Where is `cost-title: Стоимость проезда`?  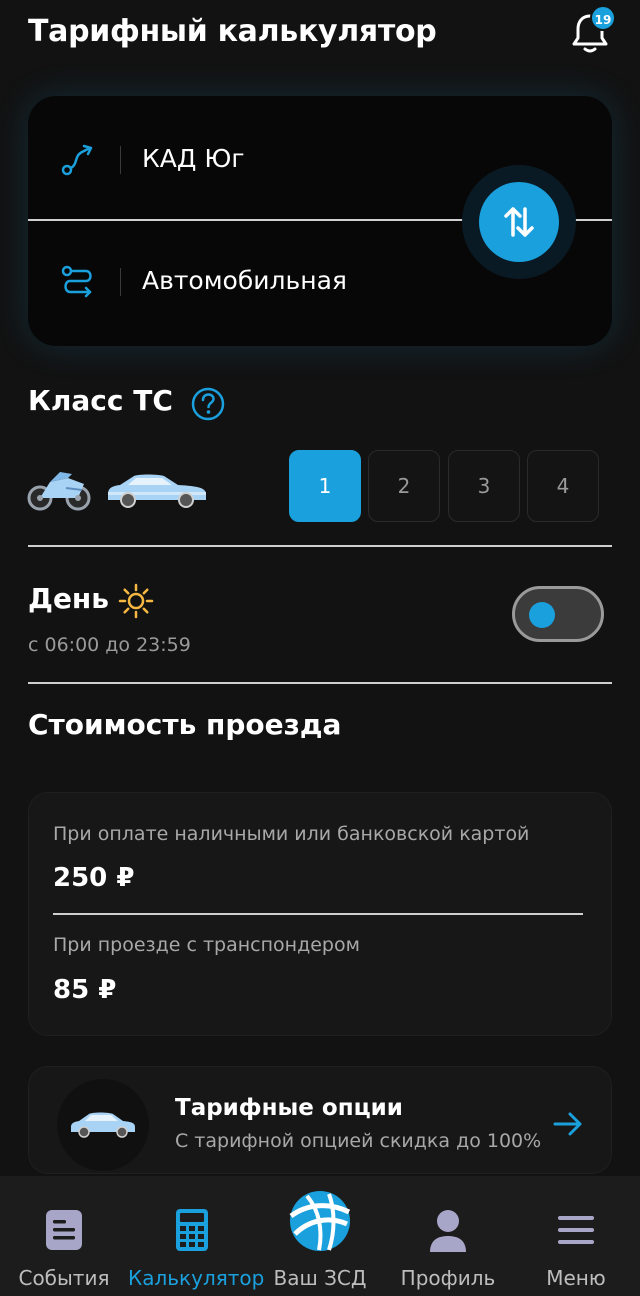
cost-title: Стоимость проезда is located at coordinates (185, 724).